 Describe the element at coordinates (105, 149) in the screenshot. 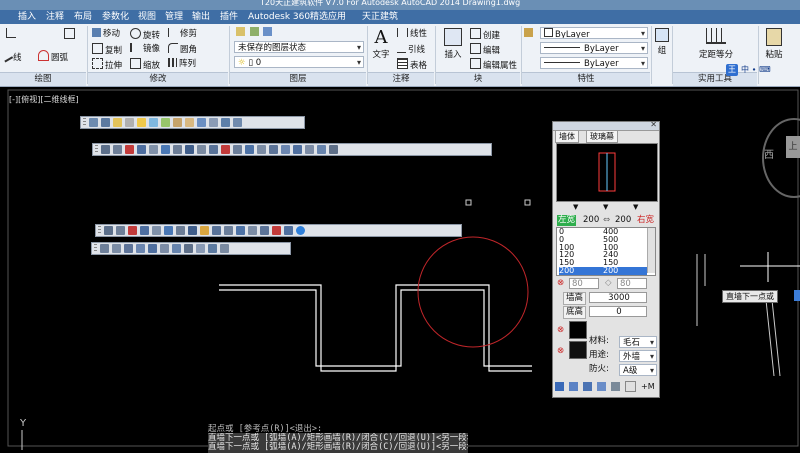

I see `axis-grid-icon` at that location.